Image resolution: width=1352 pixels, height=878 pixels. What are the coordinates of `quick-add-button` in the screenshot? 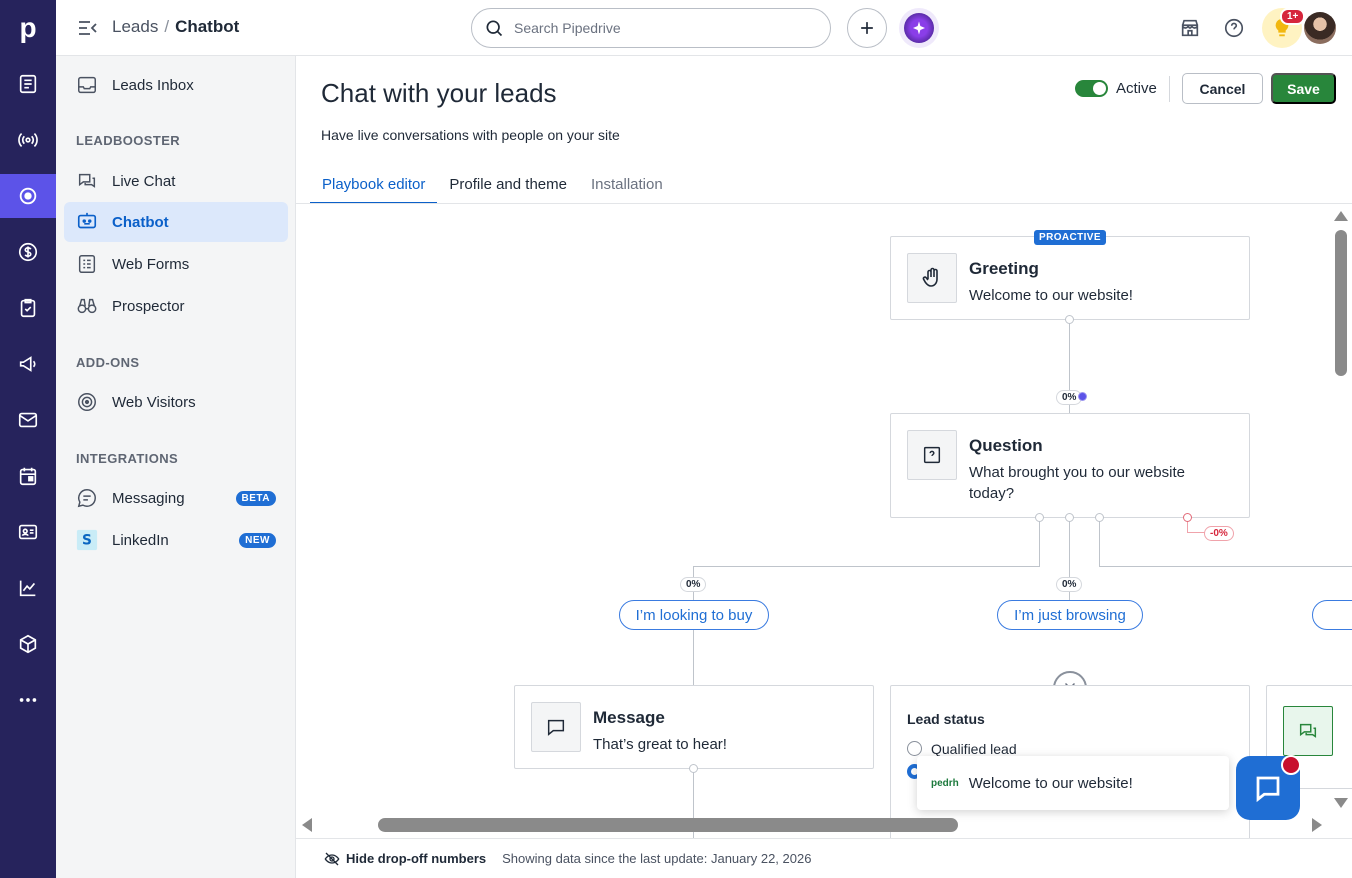 It's located at (867, 28).